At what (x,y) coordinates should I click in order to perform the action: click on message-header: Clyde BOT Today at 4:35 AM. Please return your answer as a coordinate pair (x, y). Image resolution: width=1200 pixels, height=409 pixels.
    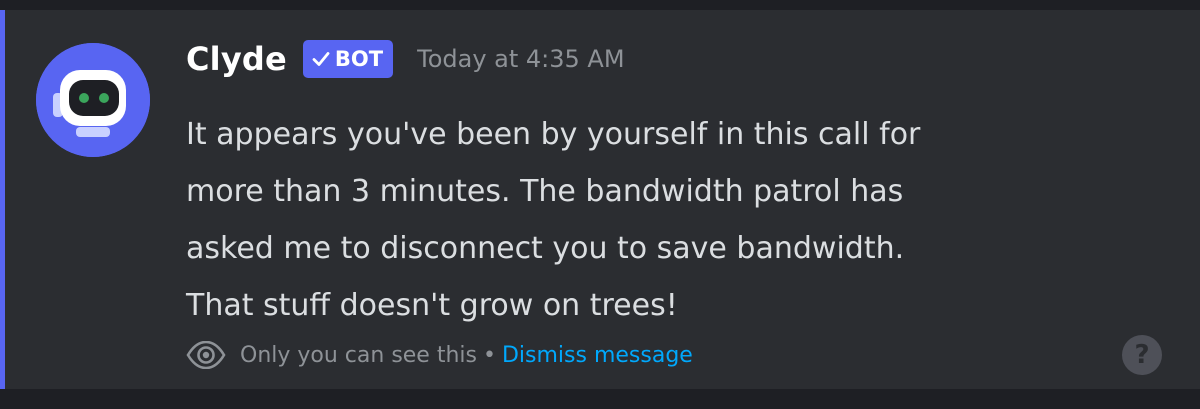
    Looking at the image, I should click on (405, 59).